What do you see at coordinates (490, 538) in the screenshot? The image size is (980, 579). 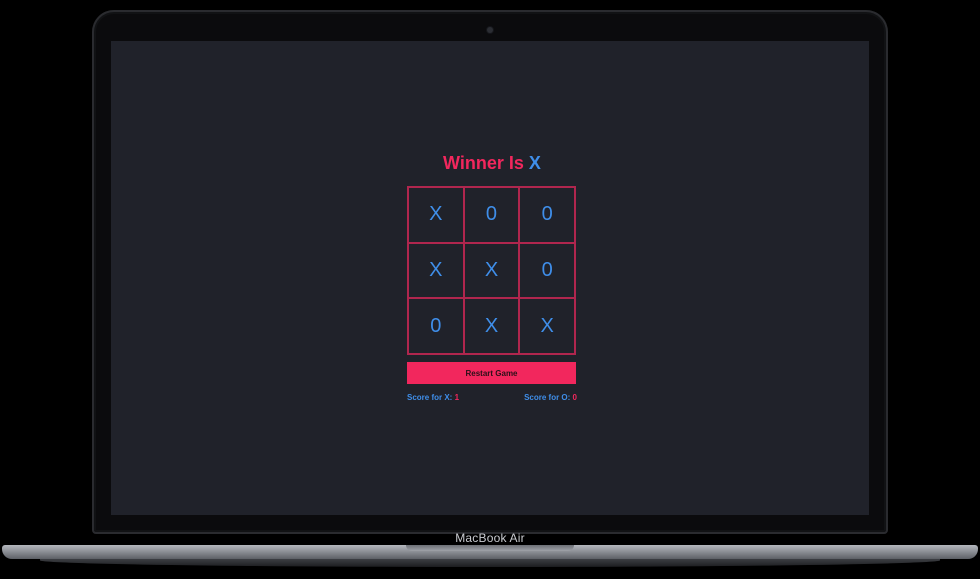 I see `device-brand-label: MacBook Air` at bounding box center [490, 538].